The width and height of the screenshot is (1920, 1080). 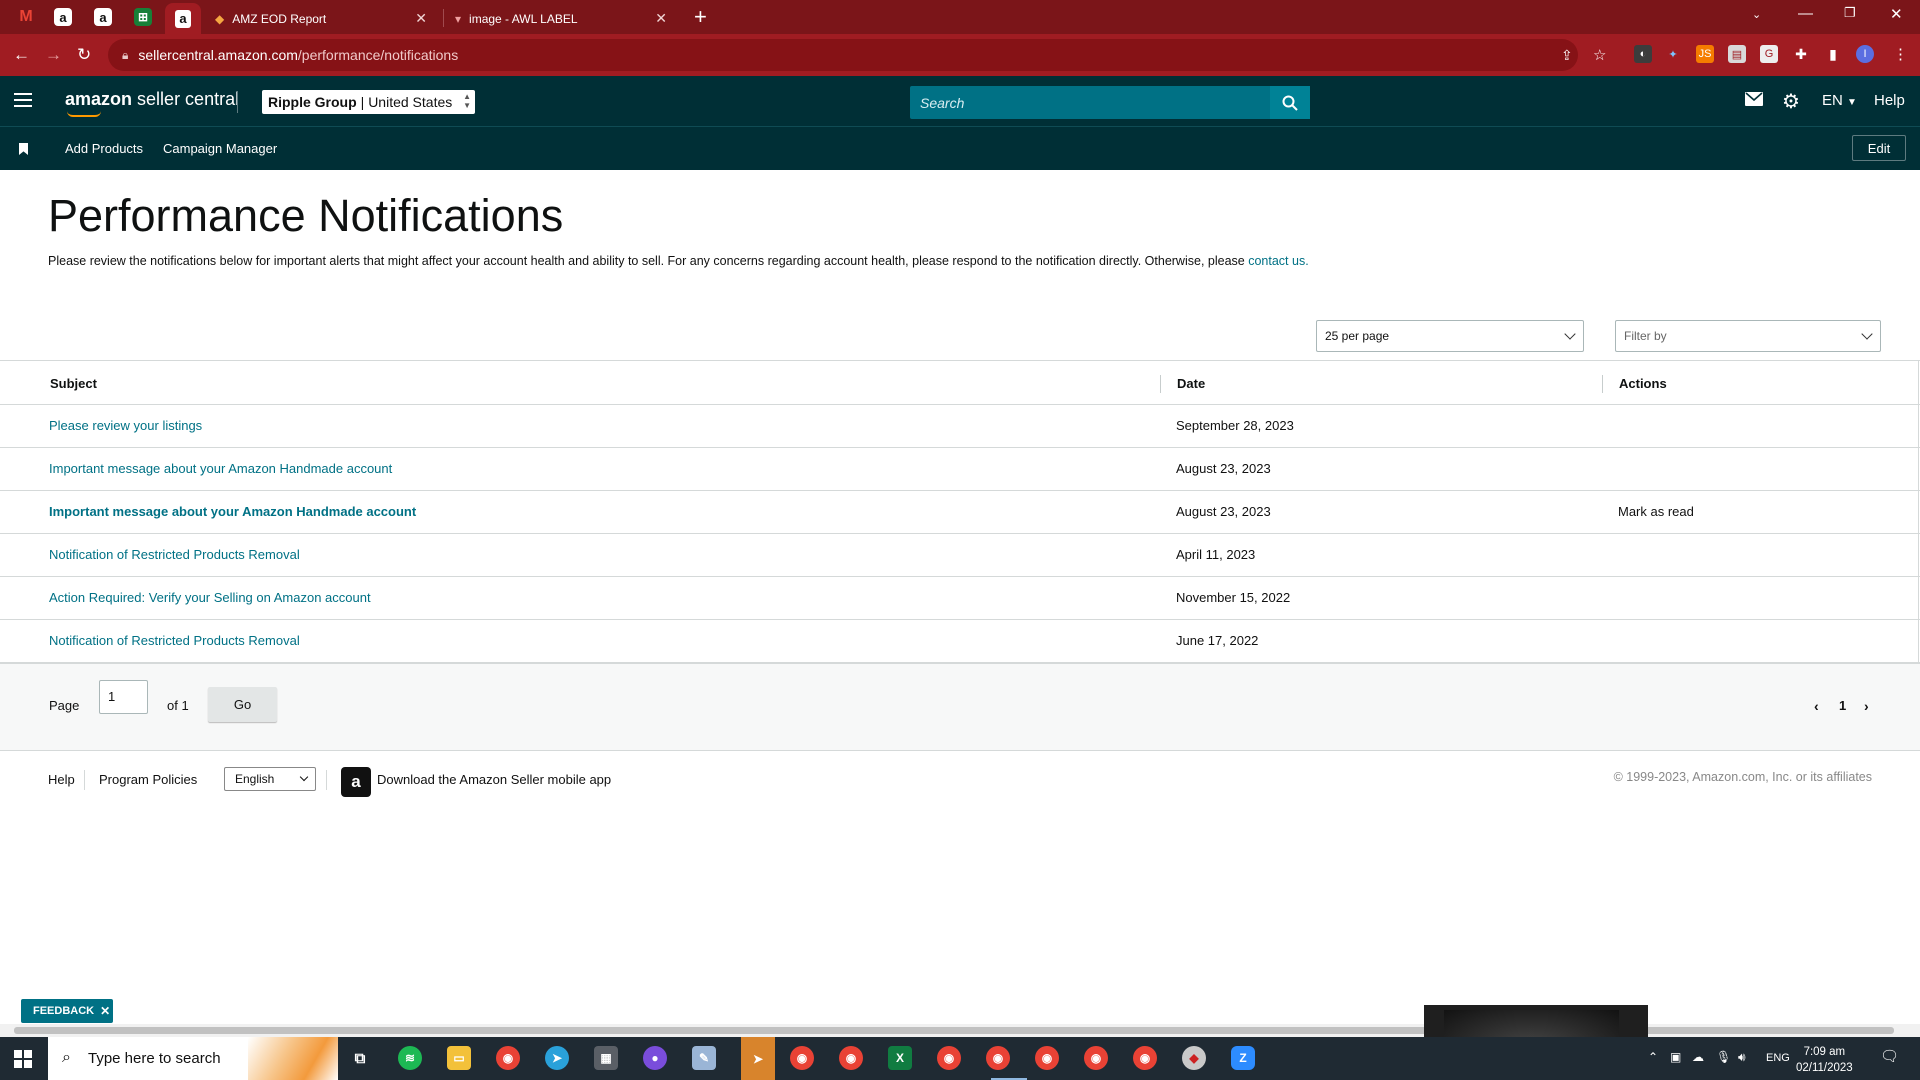 What do you see at coordinates (1290, 102) in the screenshot?
I see `search-button` at bounding box center [1290, 102].